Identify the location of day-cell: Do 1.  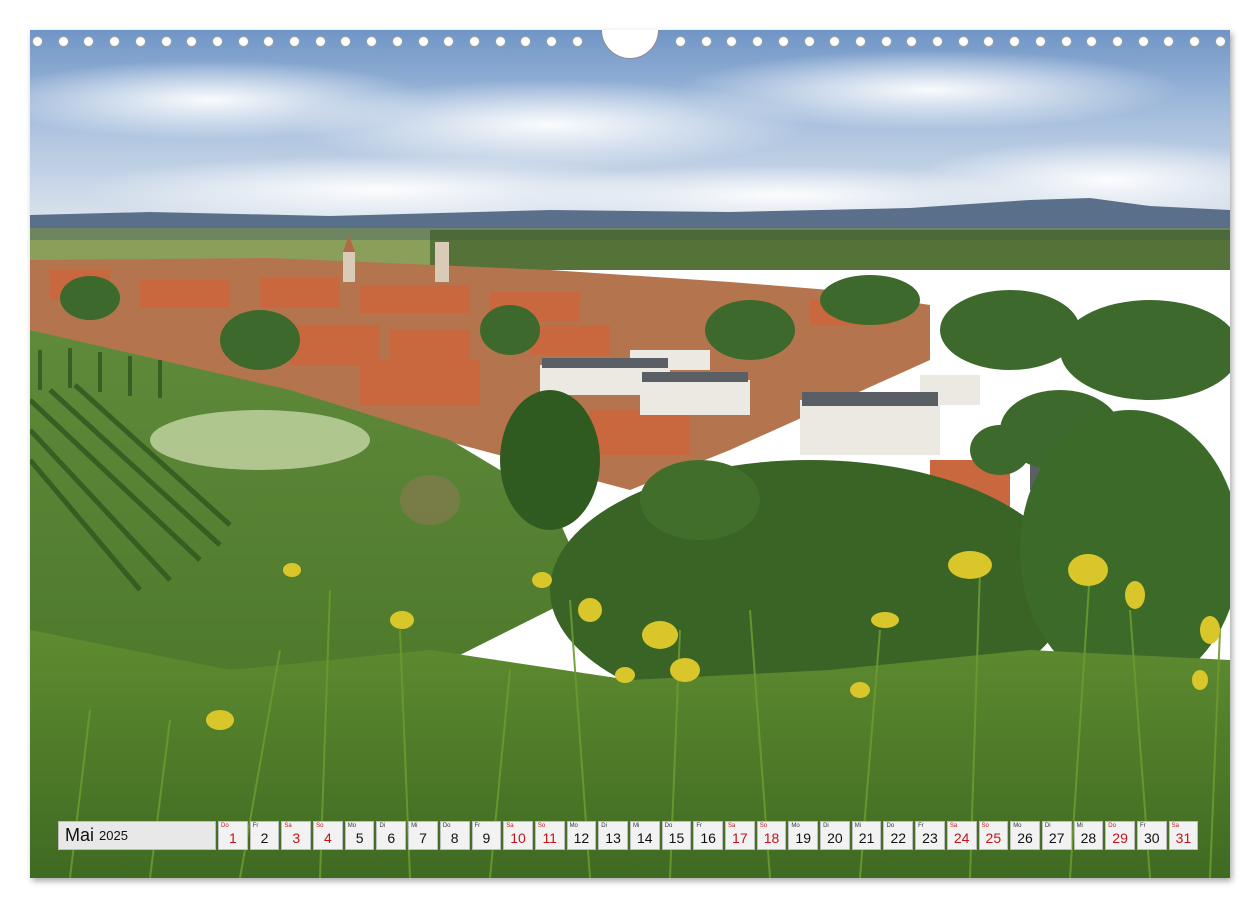
(233, 835).